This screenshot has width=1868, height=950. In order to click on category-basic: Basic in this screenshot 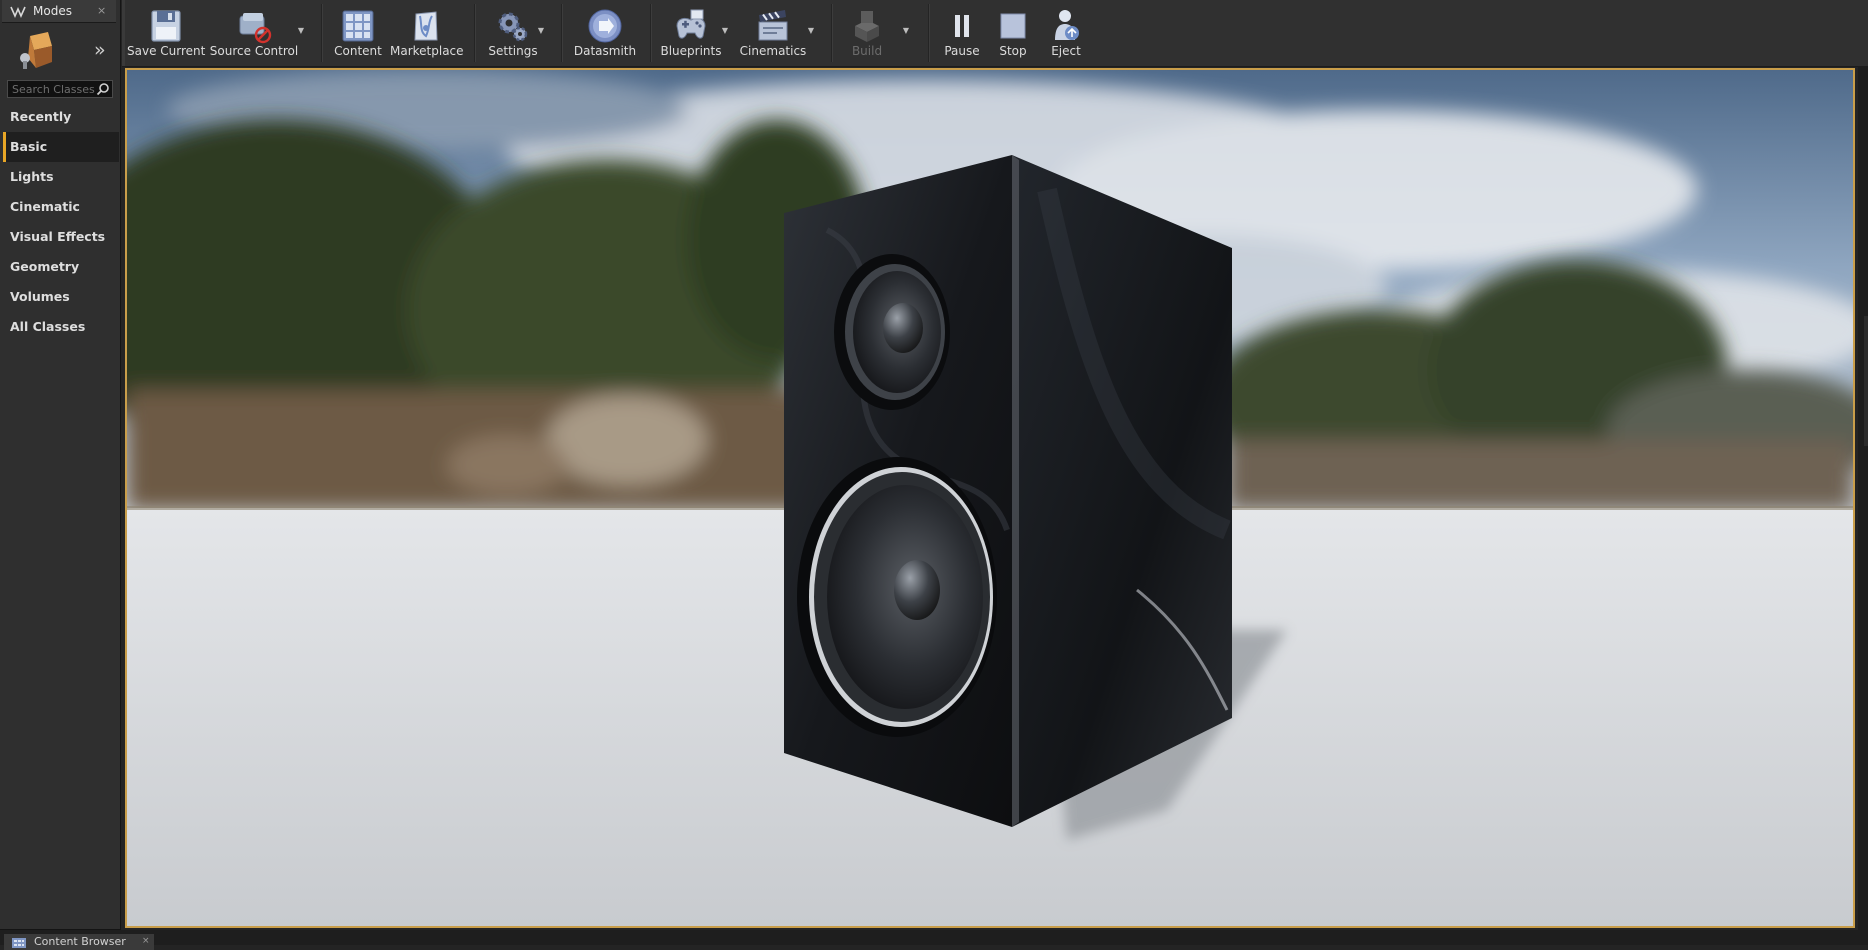, I will do `click(61, 147)`.